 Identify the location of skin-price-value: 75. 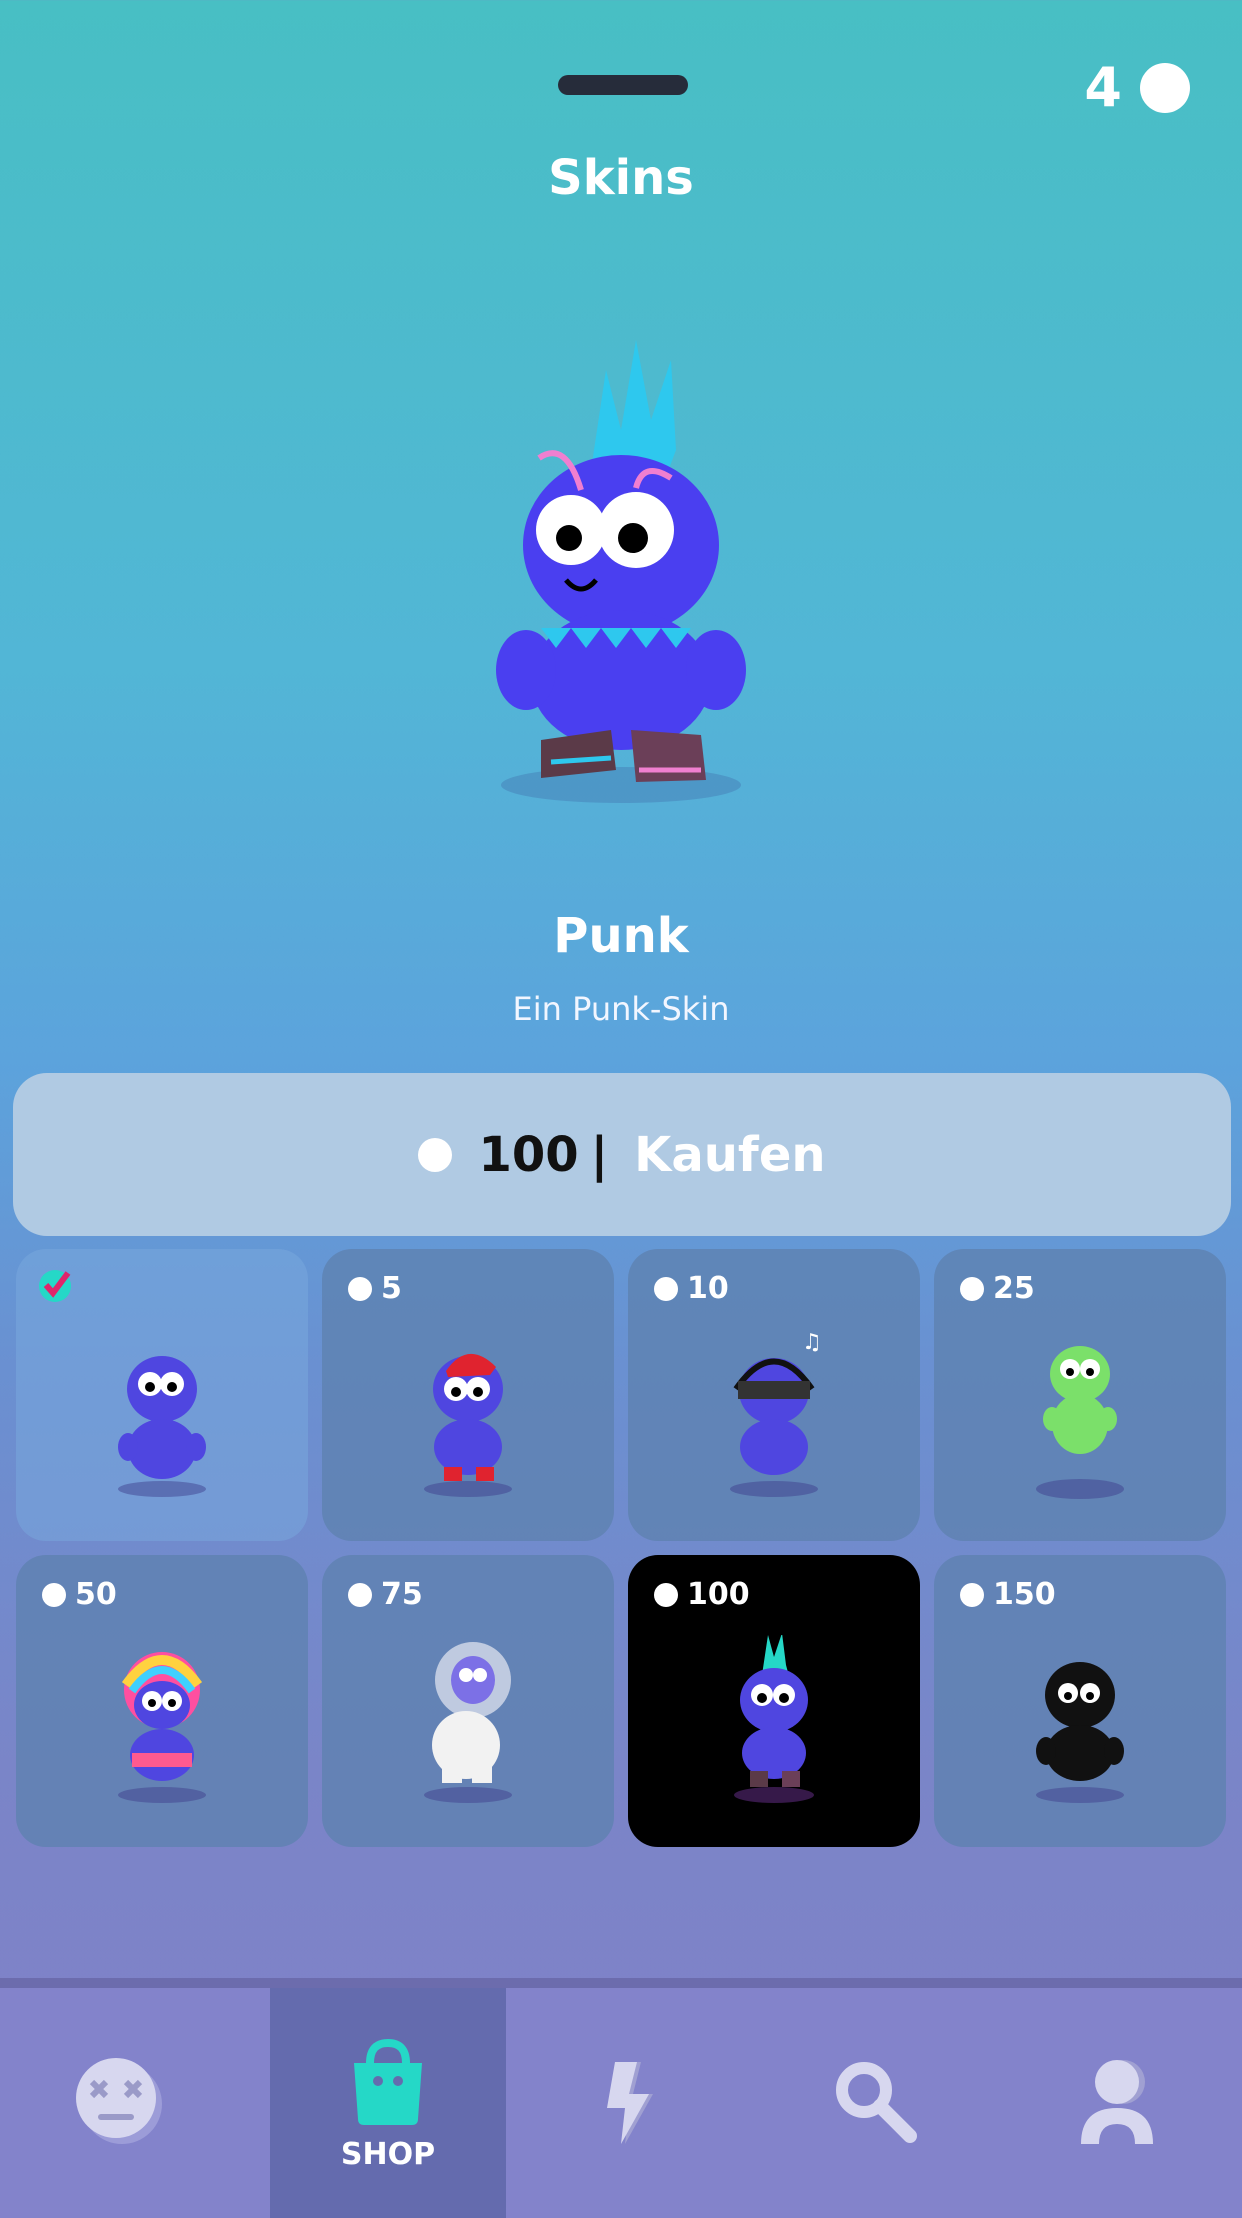
(402, 1594).